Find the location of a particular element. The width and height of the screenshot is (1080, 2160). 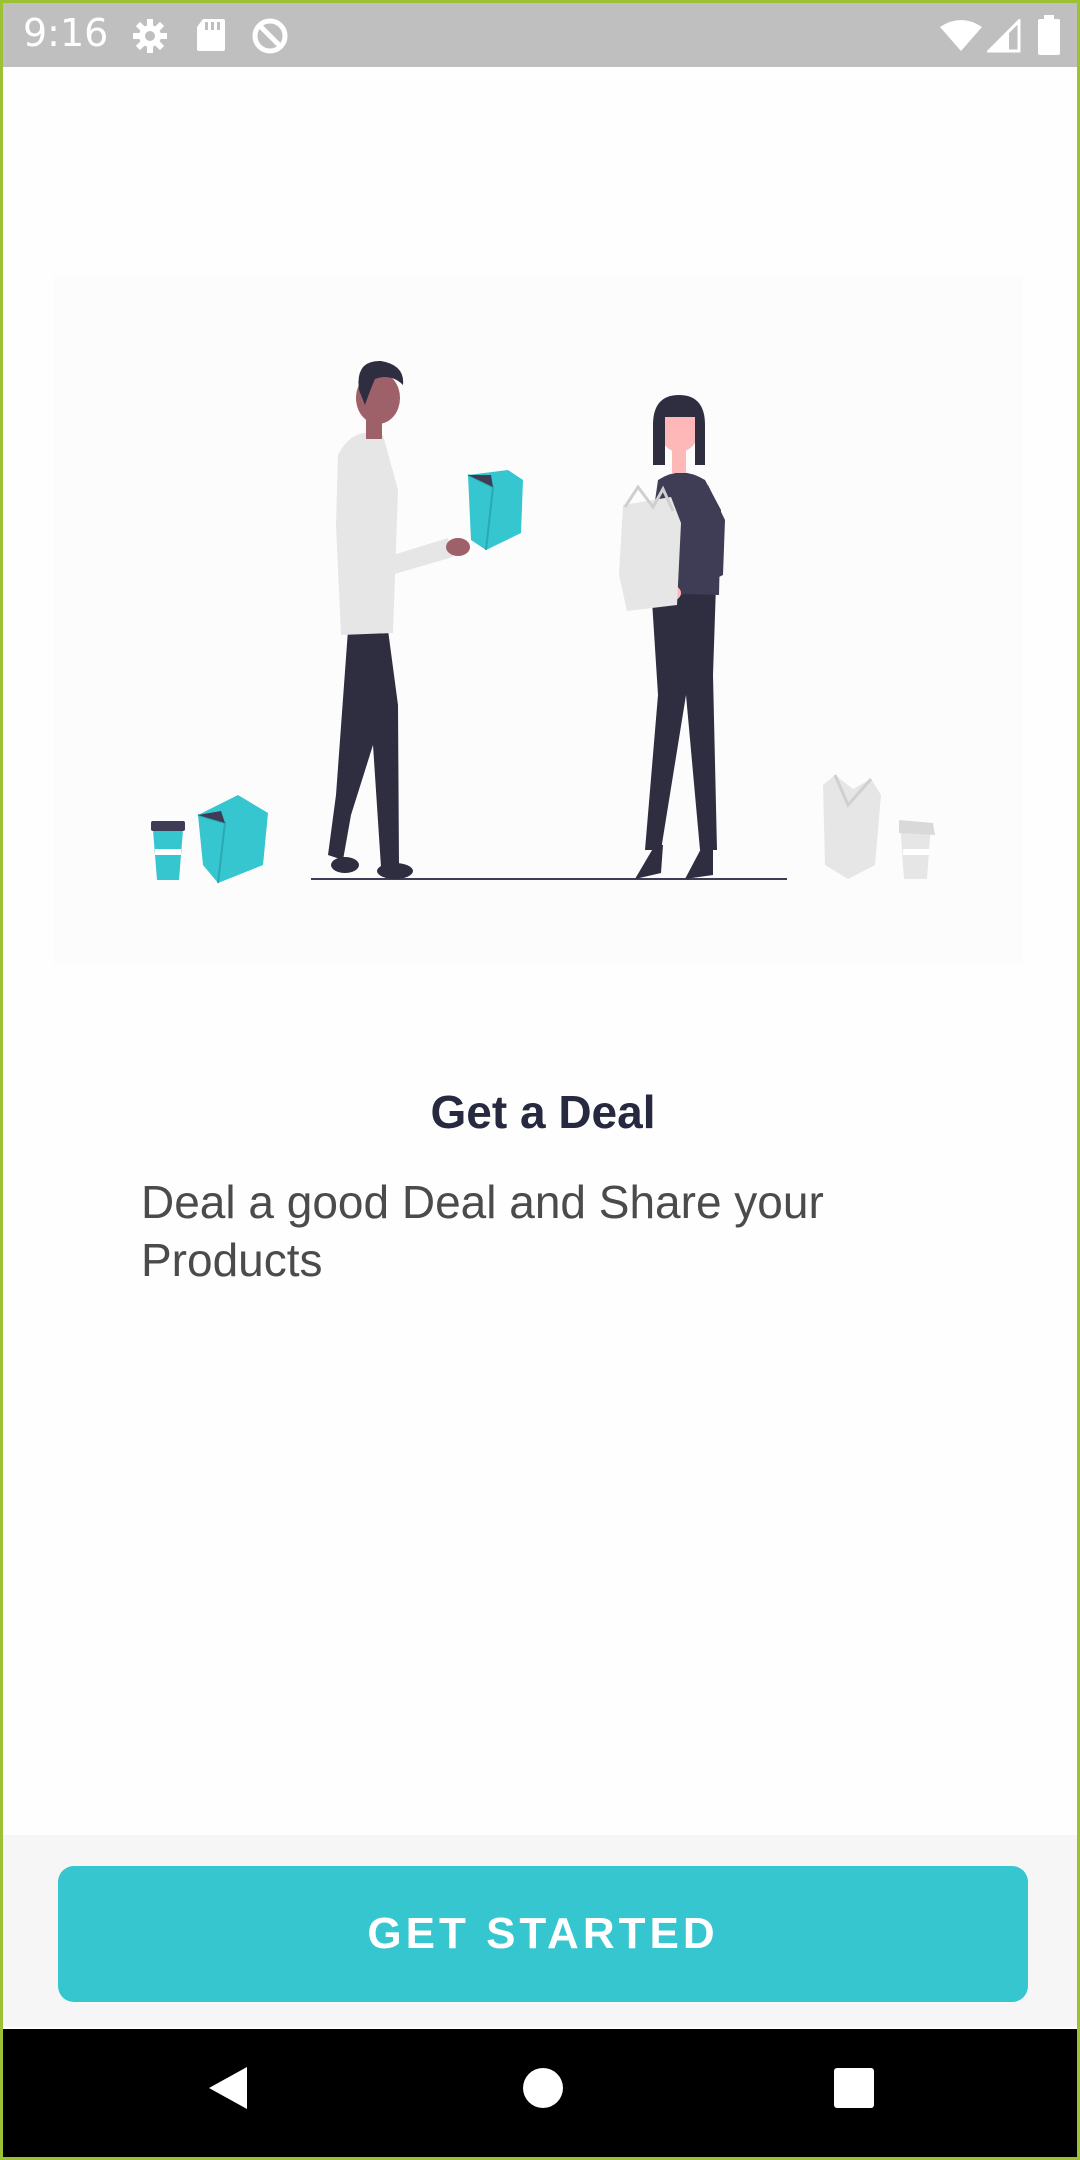

home-icon is located at coordinates (543, 2090).